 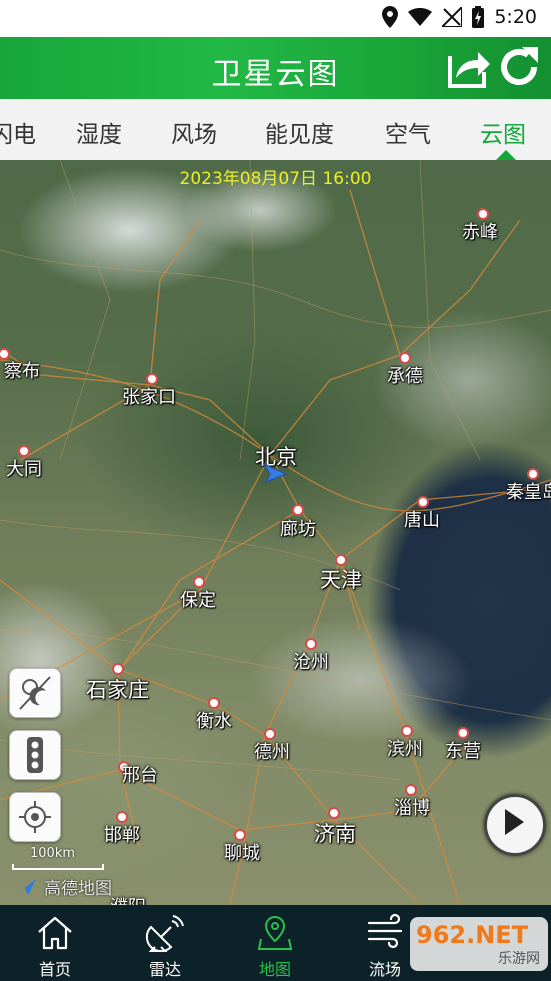 I want to click on app-bar: 卫星云图, so click(x=275, y=68).